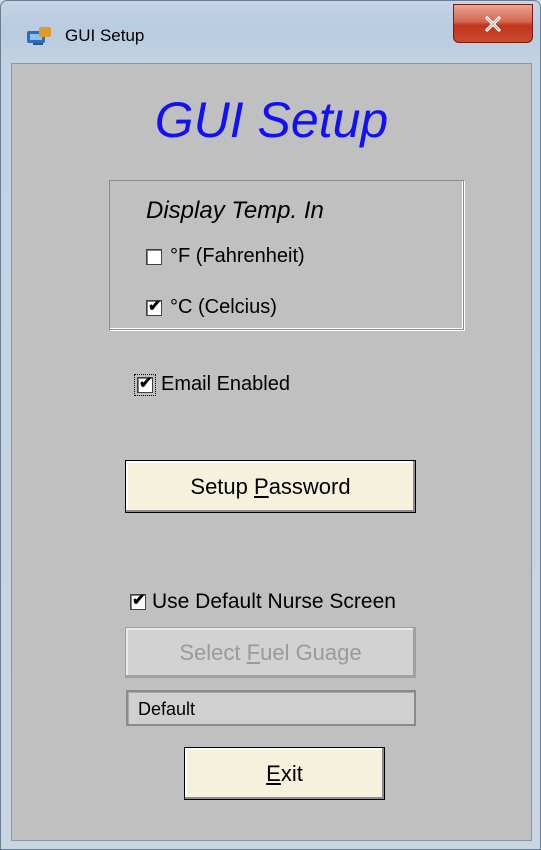 The width and height of the screenshot is (541, 850). Describe the element at coordinates (235, 210) in the screenshot. I see `temp-group-title: Display Temp. In` at that location.